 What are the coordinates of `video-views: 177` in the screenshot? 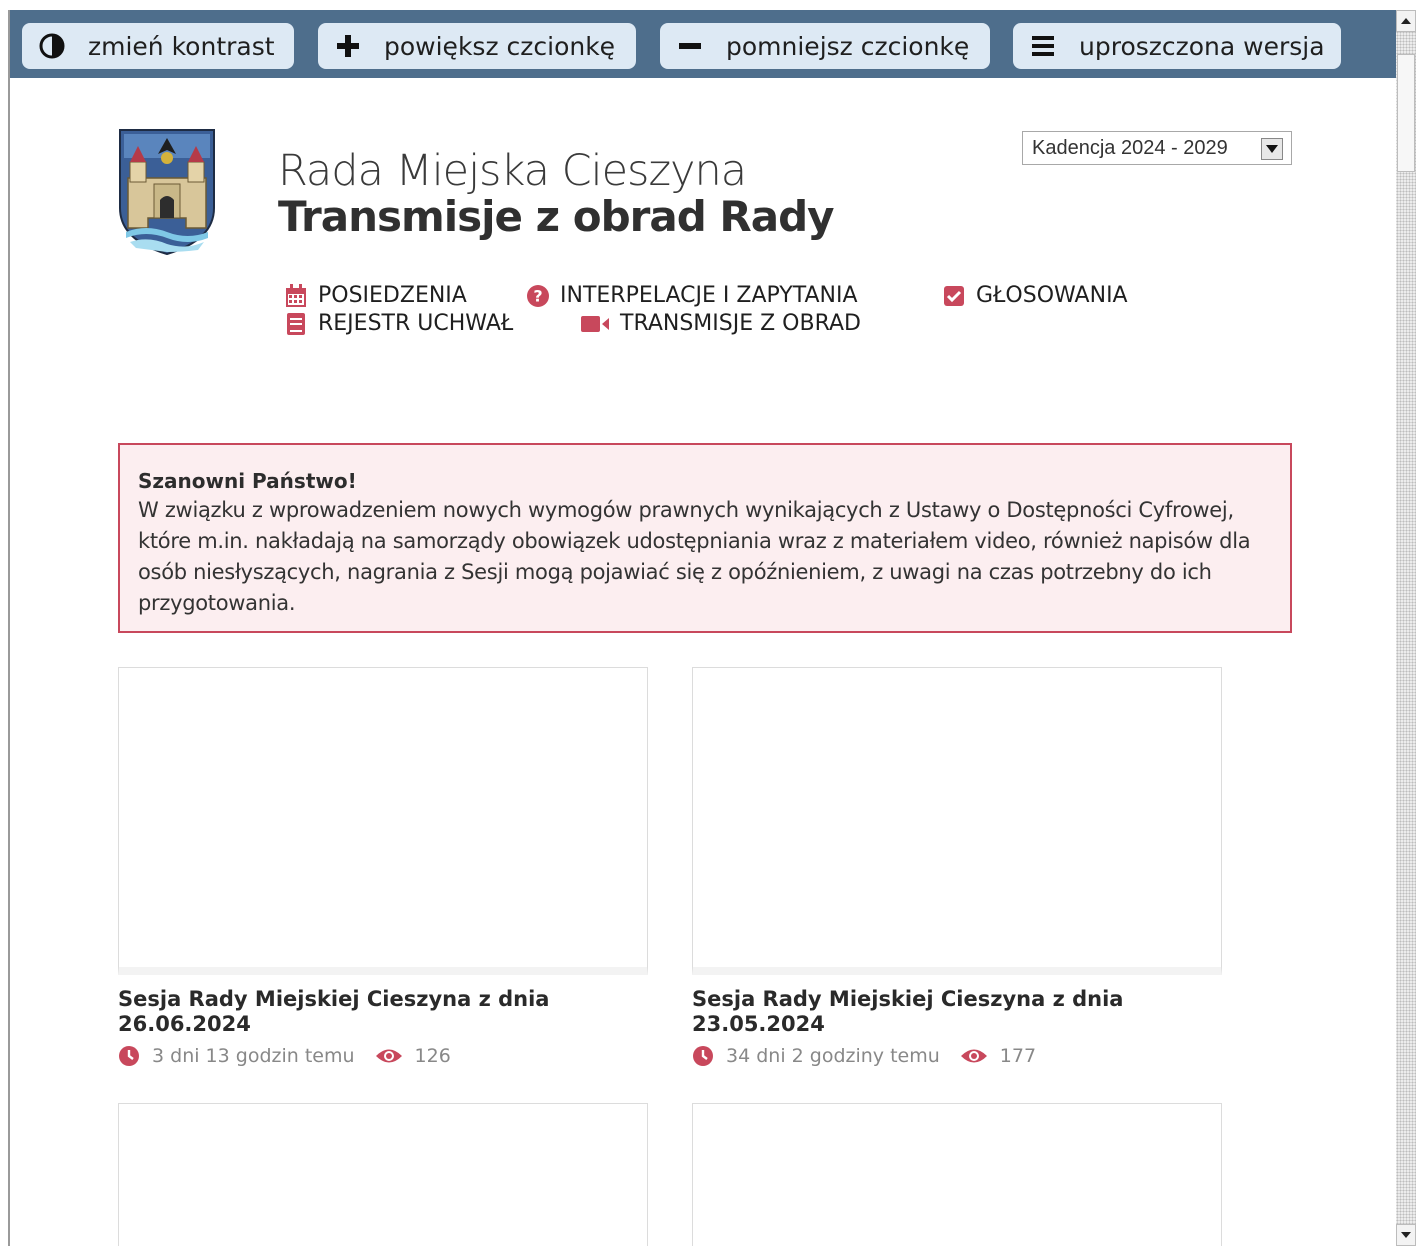 It's located at (1018, 1056).